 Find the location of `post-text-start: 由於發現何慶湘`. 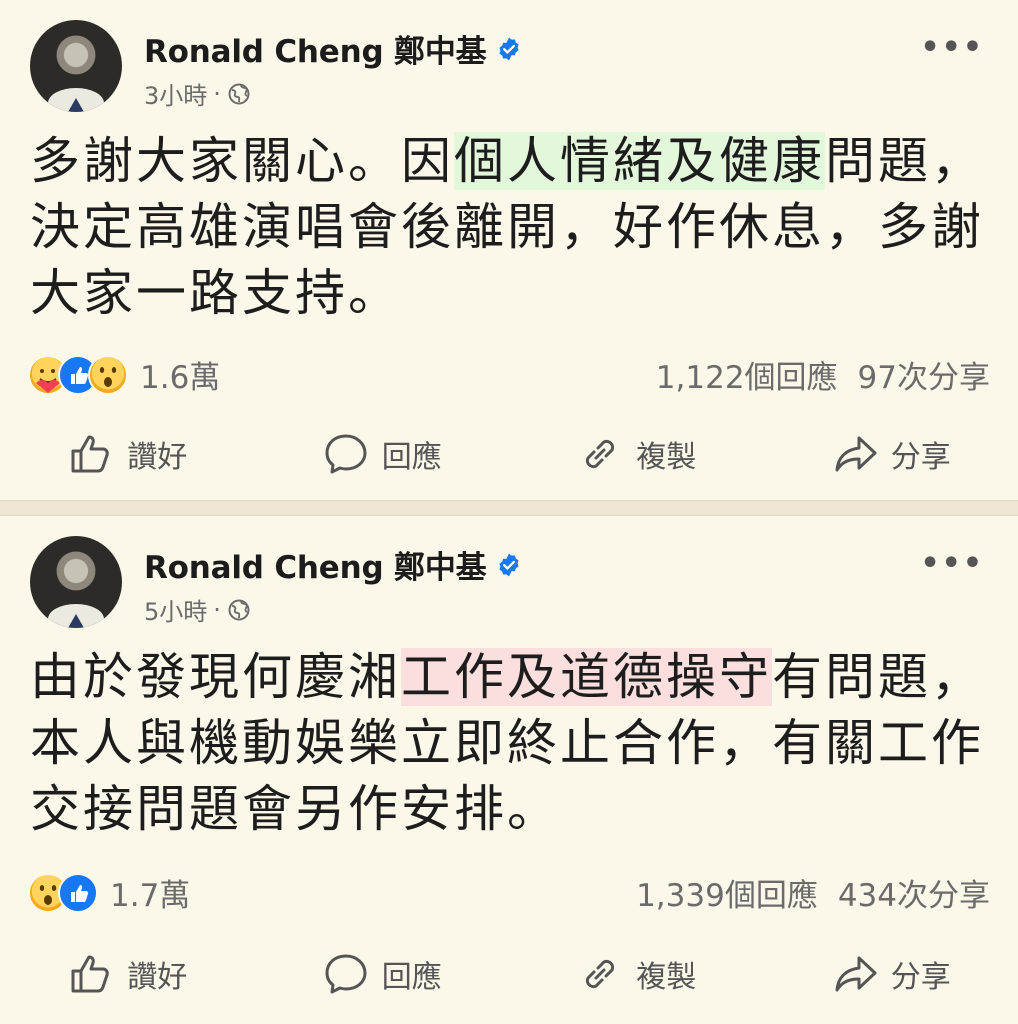

post-text-start: 由於發現何慶湘 is located at coordinates (215, 677).